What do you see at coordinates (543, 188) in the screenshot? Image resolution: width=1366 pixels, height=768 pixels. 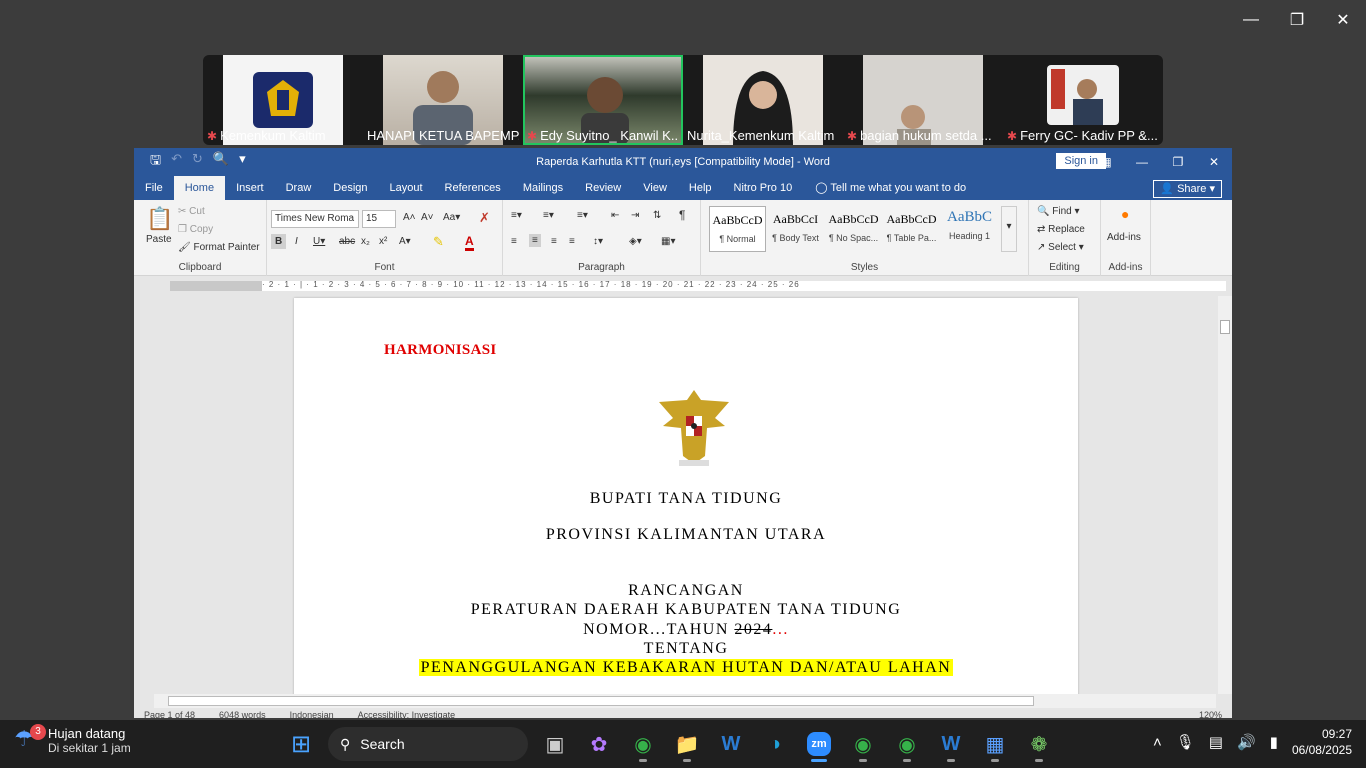 I see `tab-mailings: Mailings` at bounding box center [543, 188].